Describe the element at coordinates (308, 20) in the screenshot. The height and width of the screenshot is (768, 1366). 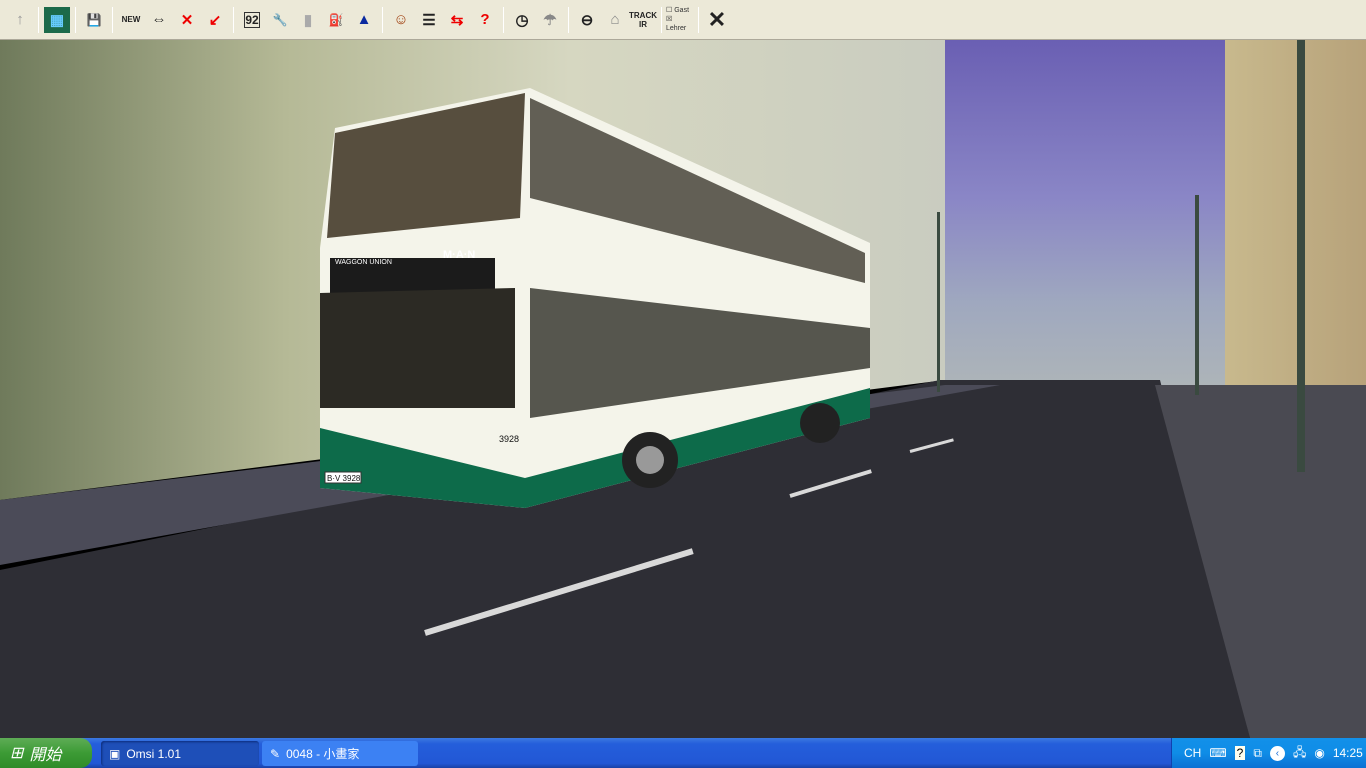
I see `ticket-button: ▮` at that location.